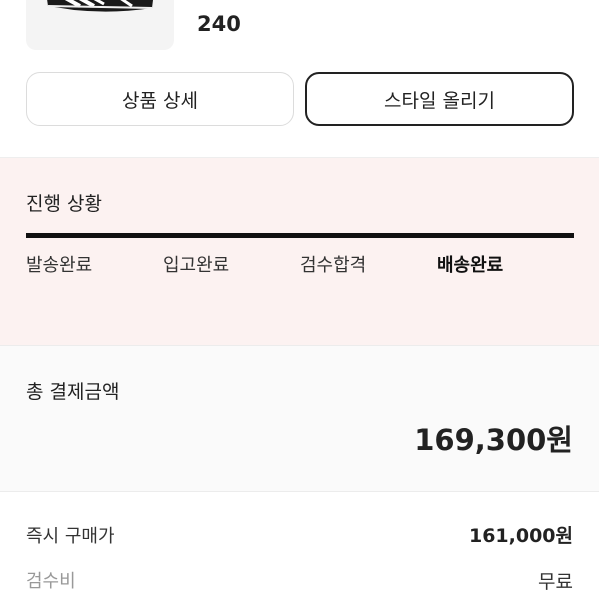 This screenshot has width=599, height=599. What do you see at coordinates (219, 24) in the screenshot?
I see `product-size: 240` at bounding box center [219, 24].